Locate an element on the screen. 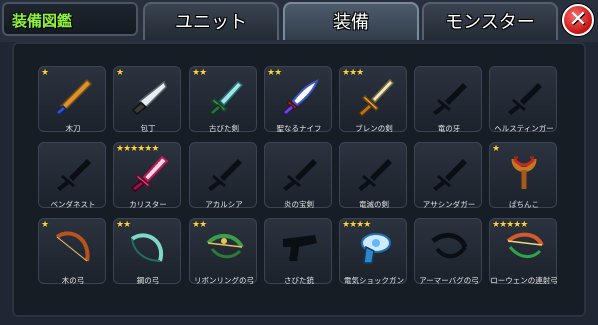  kitchen-knife-icon is located at coordinates (148, 97).